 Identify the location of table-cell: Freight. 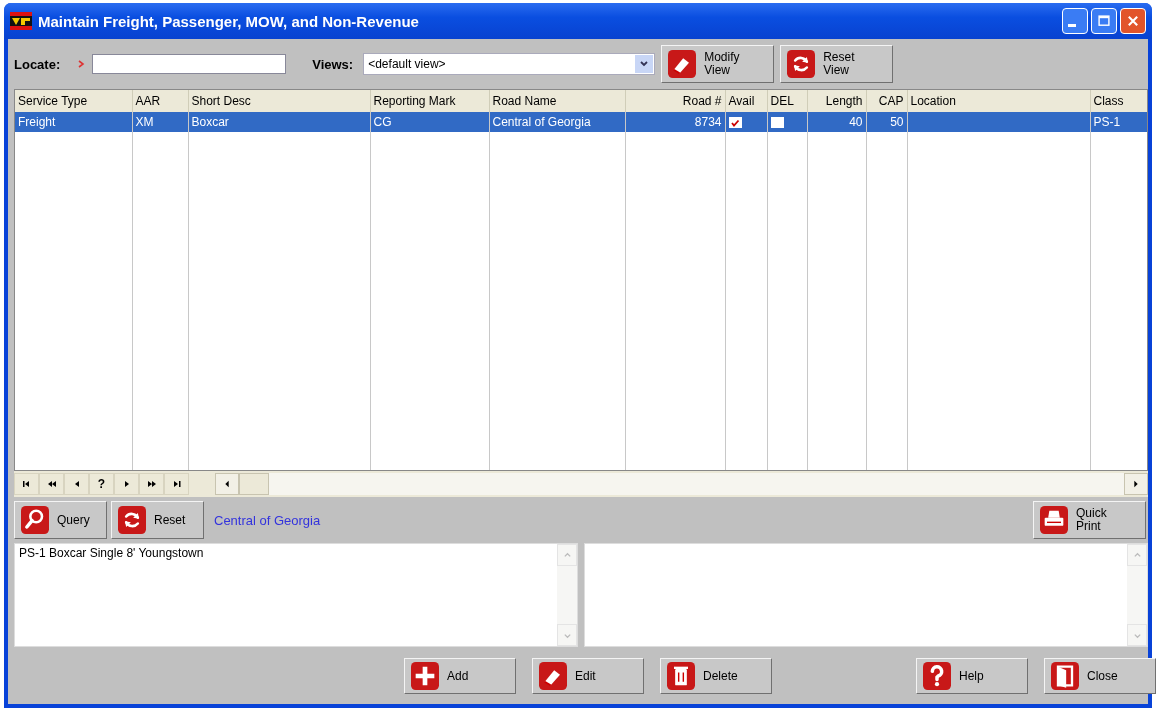
(37, 122).